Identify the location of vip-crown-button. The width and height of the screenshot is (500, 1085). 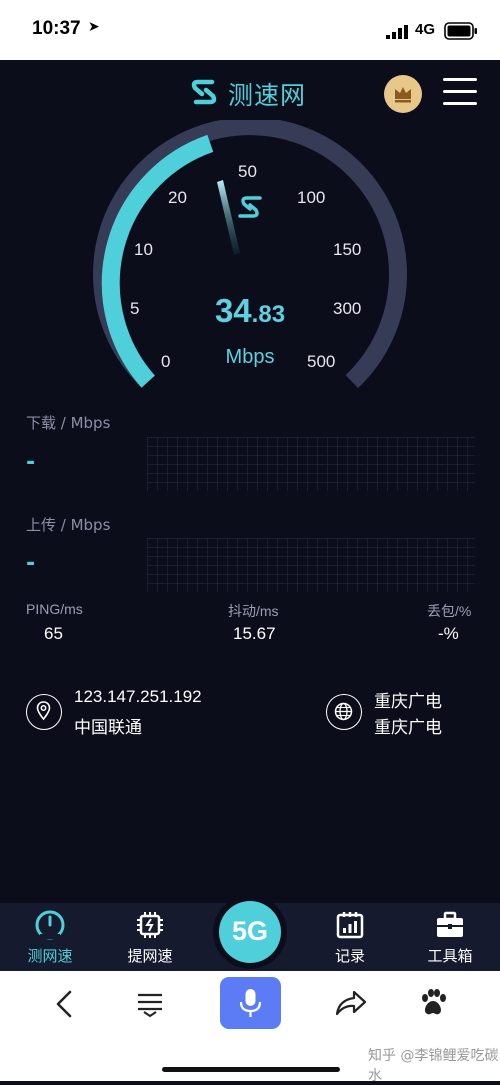
(403, 94).